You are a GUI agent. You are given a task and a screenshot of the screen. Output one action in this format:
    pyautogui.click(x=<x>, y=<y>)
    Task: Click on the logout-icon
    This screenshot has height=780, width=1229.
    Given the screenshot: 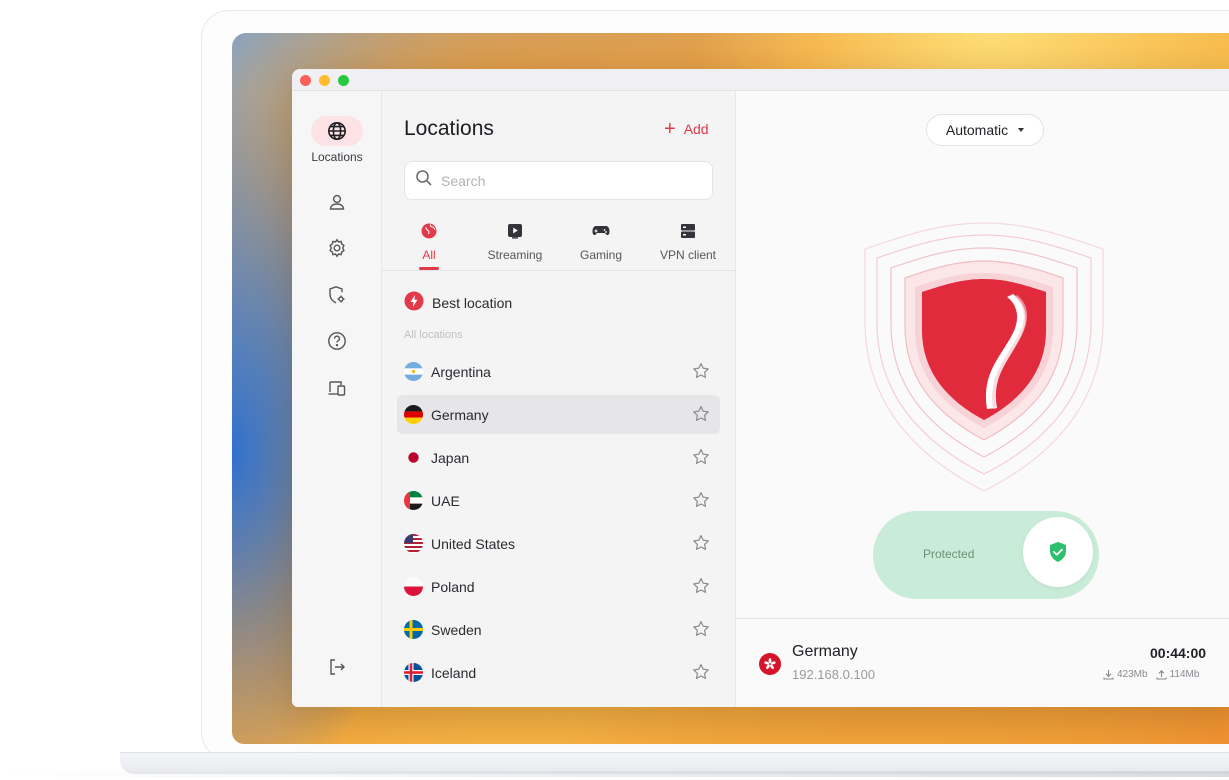 What is the action you would take?
    pyautogui.click(x=337, y=667)
    